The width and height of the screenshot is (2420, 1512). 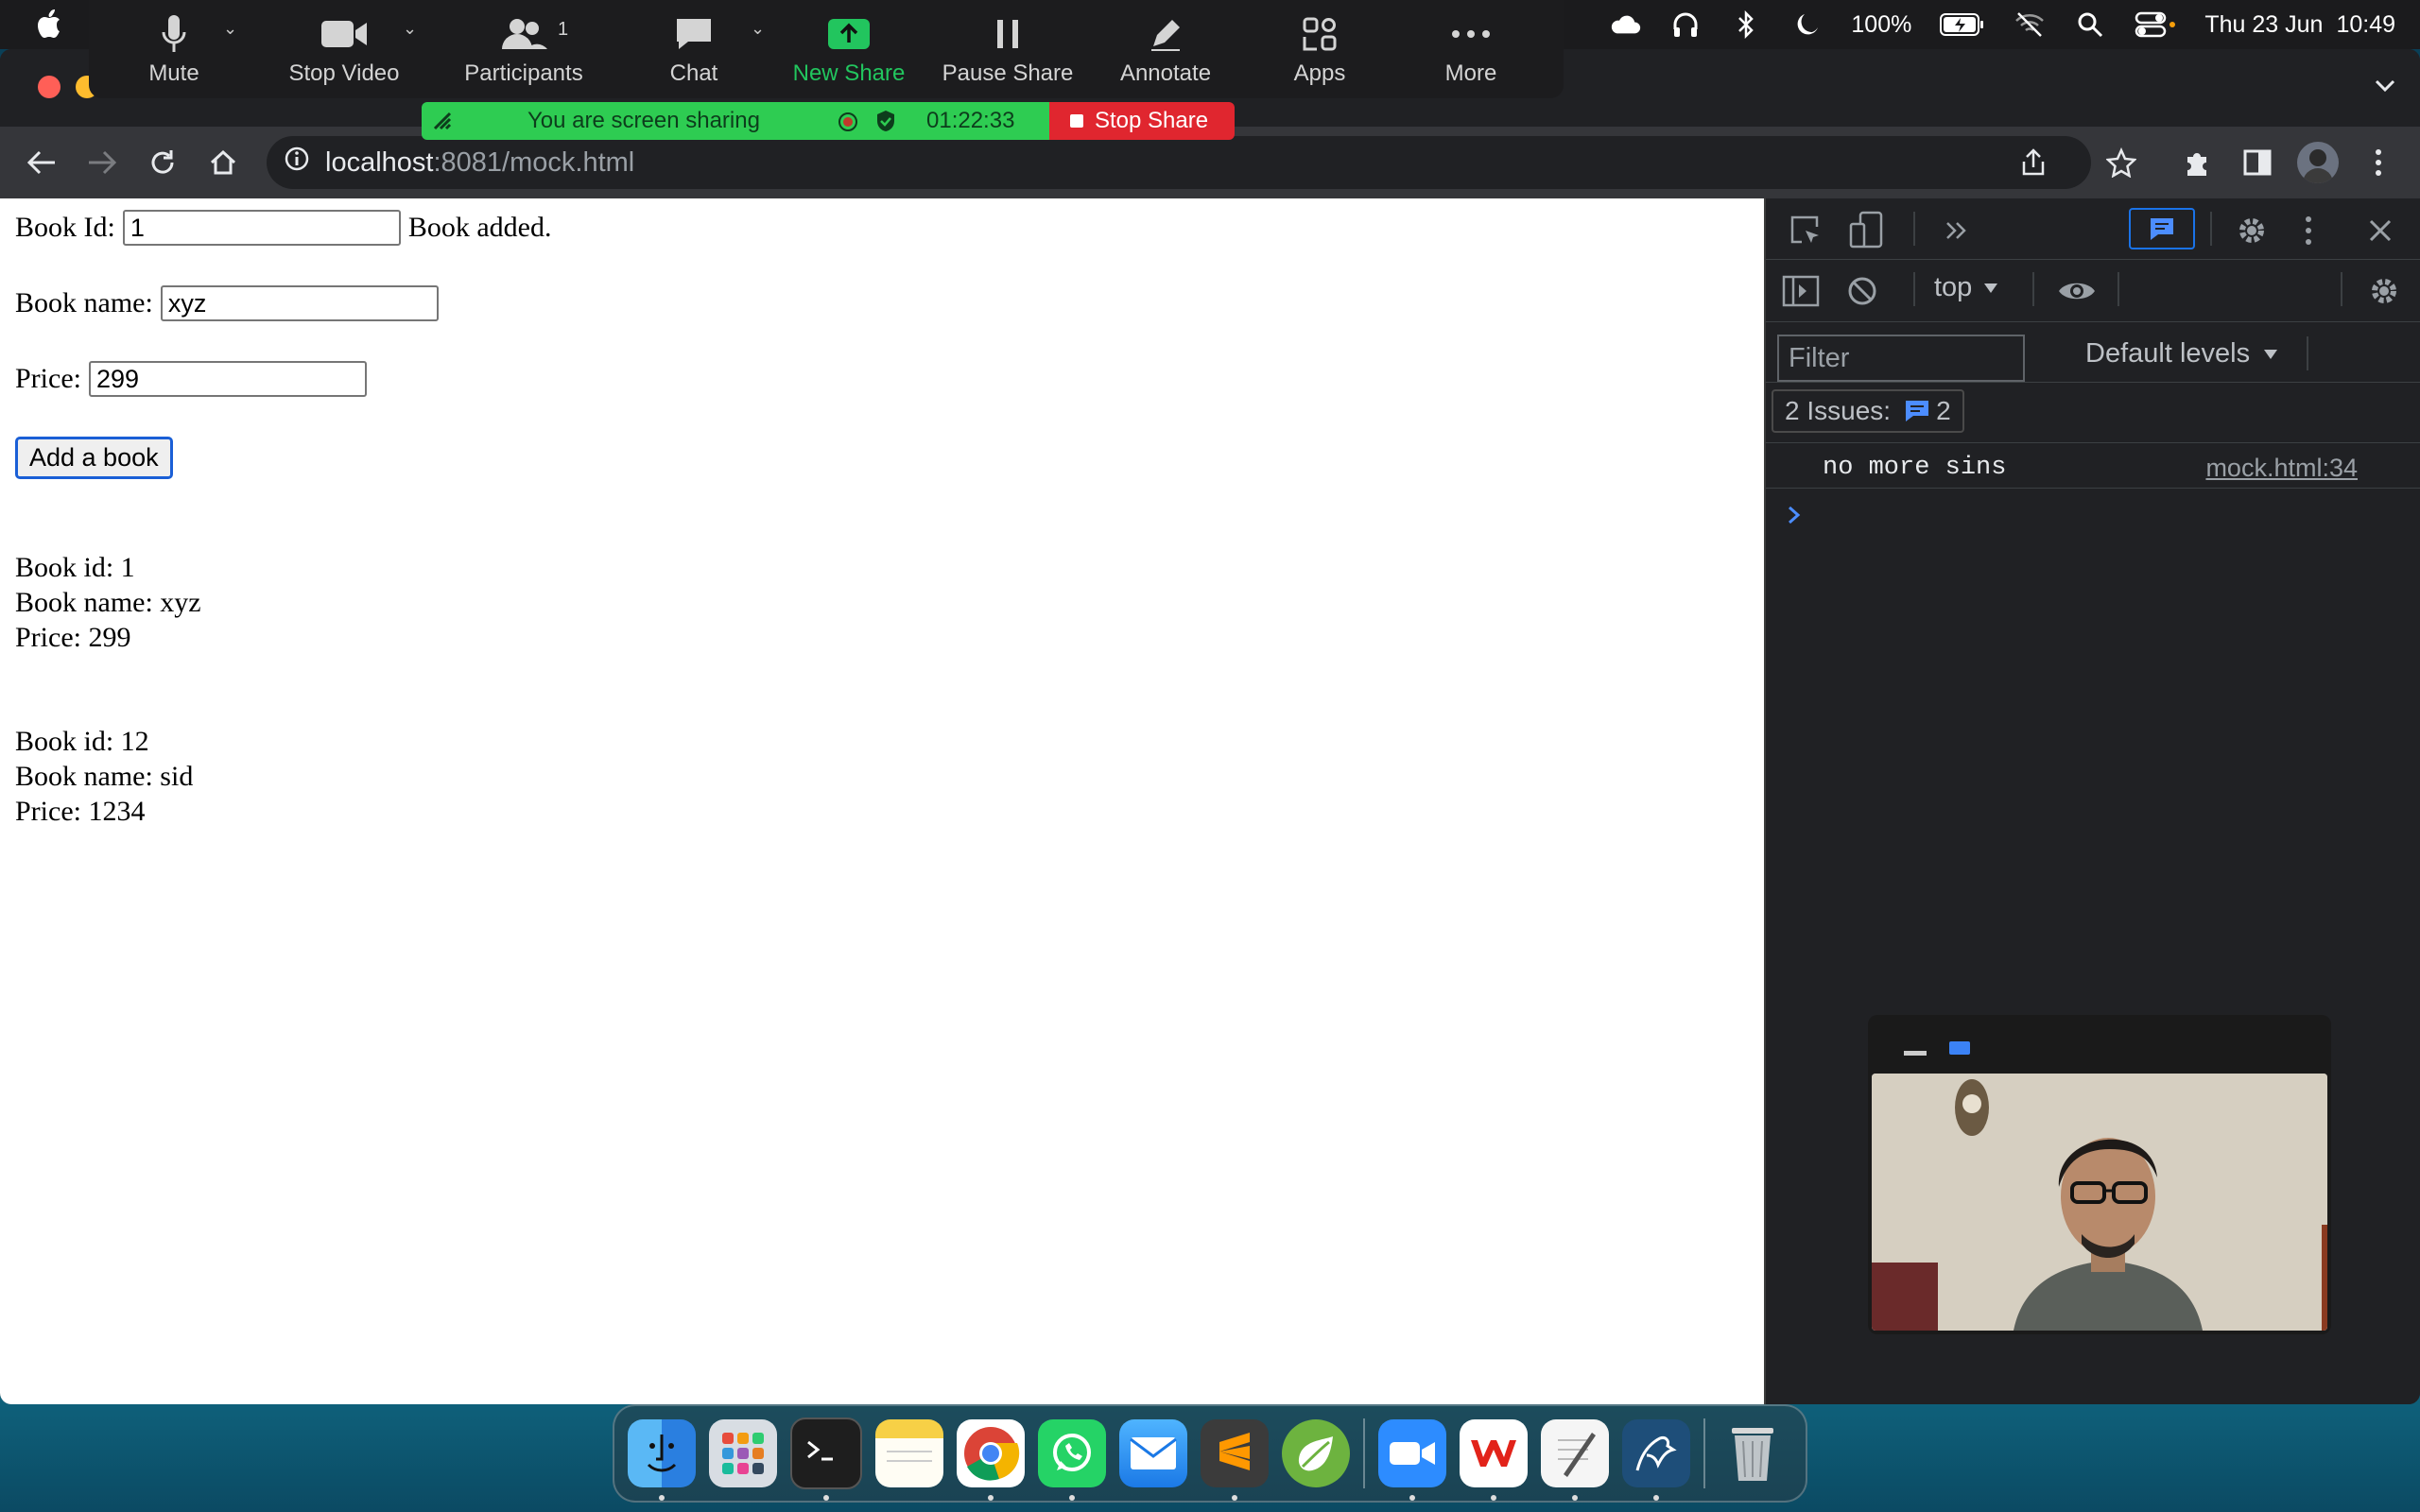 What do you see at coordinates (1963, 25) in the screenshot?
I see `battery-charging-icon` at bounding box center [1963, 25].